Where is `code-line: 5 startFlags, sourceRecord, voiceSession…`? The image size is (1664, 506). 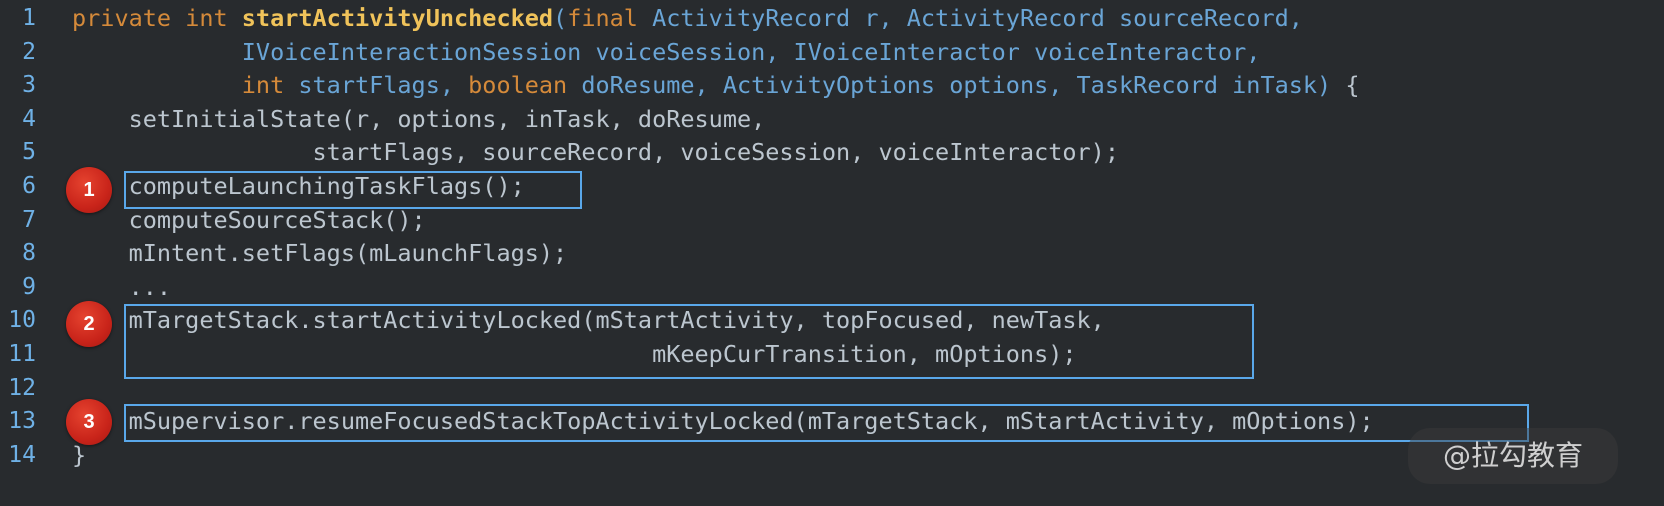
code-line: 5 startFlags, sourceRecord, voiceSession… is located at coordinates (832, 152).